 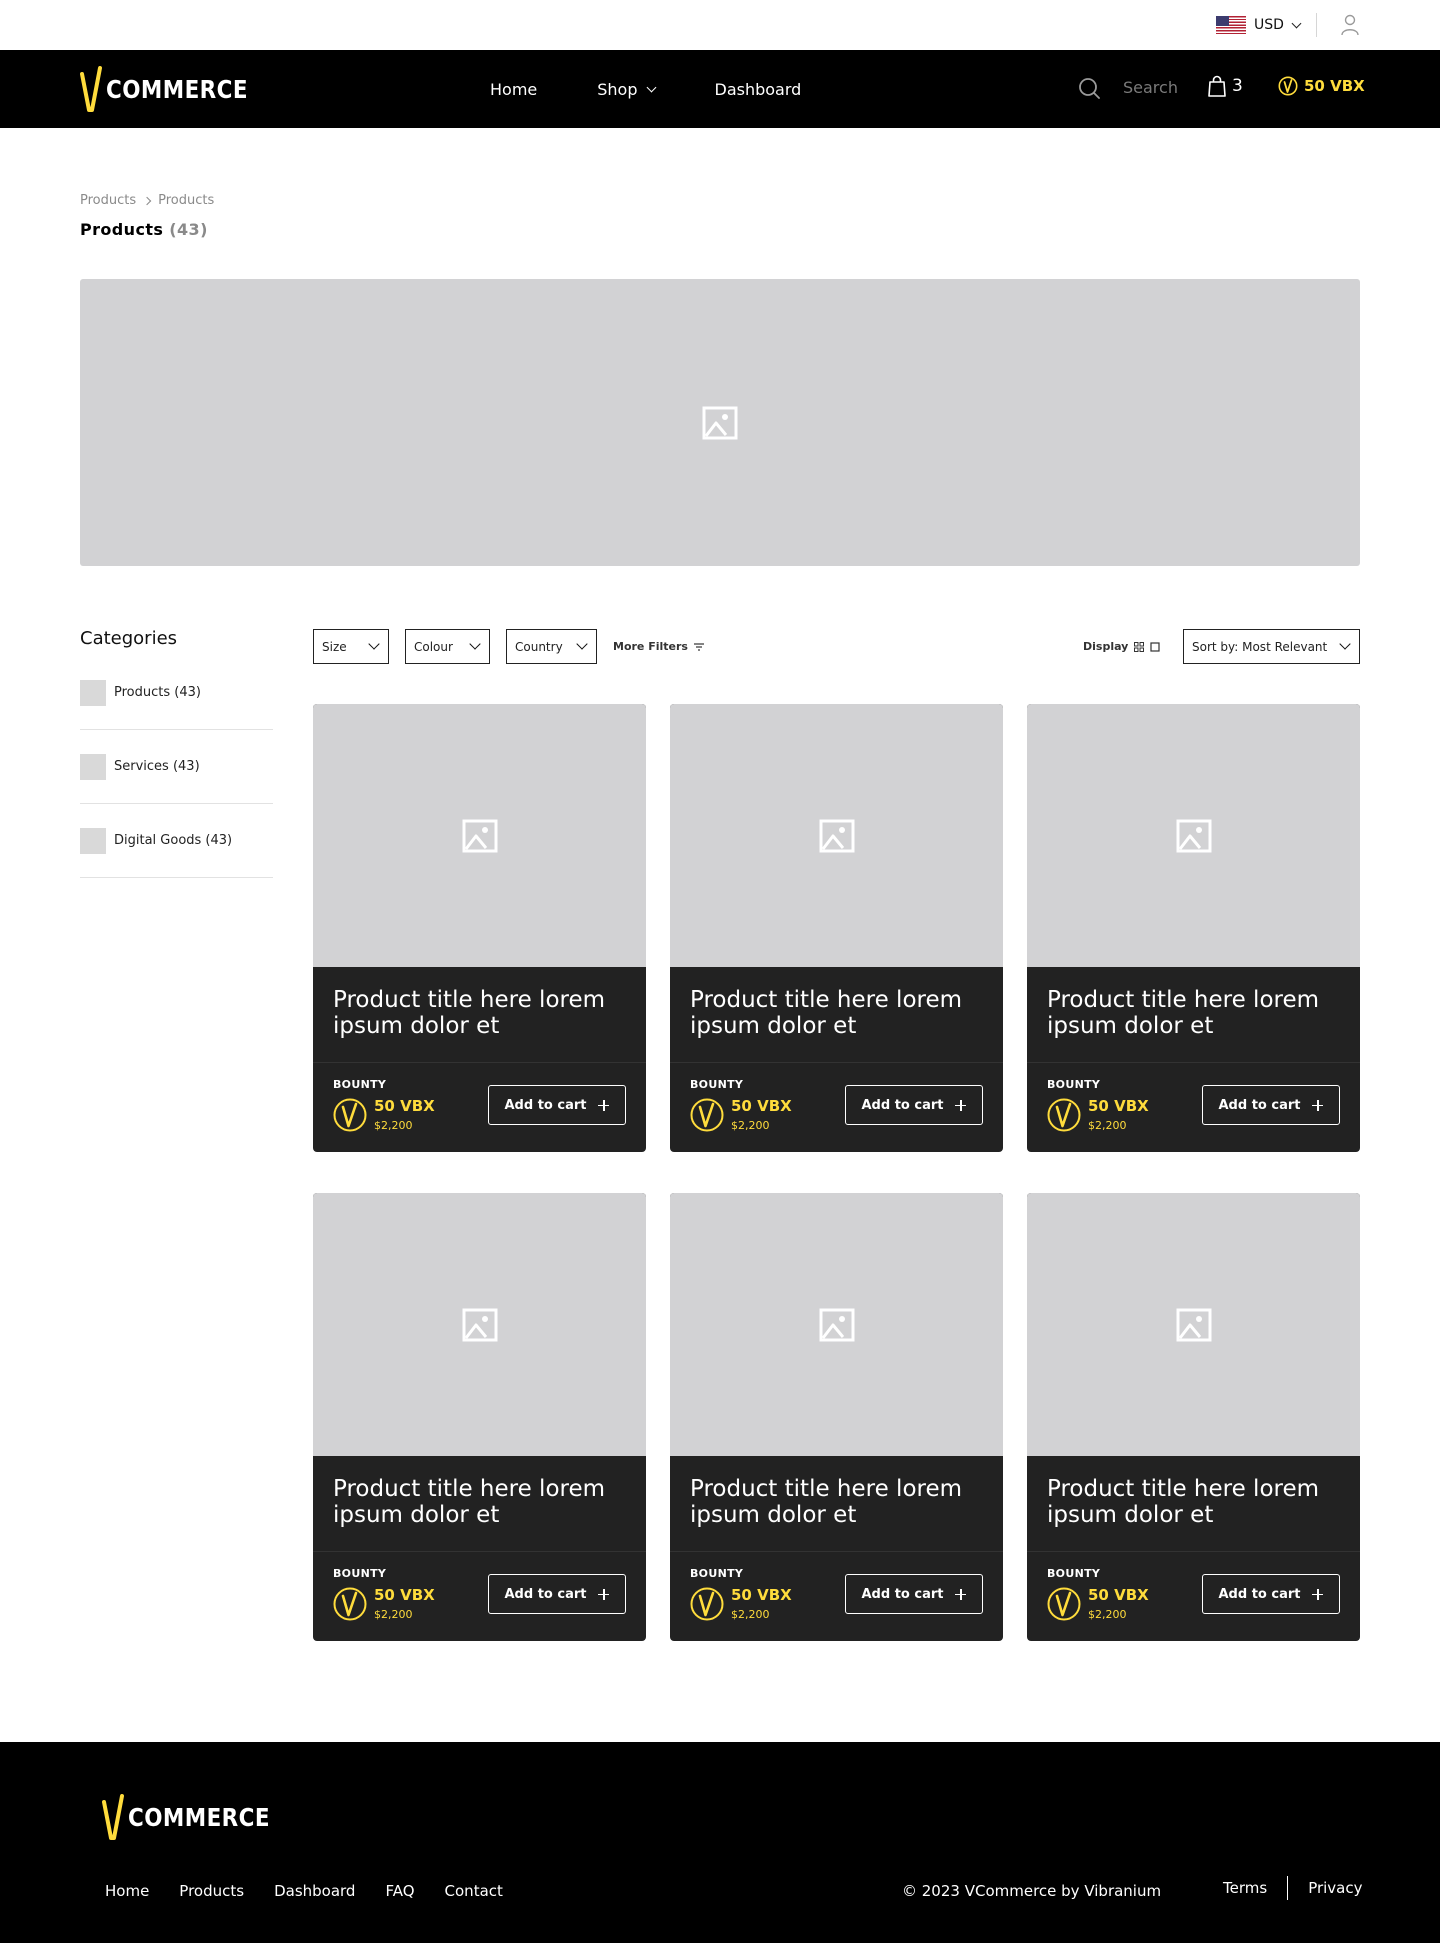 What do you see at coordinates (758, 89) in the screenshot?
I see `nav-dashboard: Dashboard` at bounding box center [758, 89].